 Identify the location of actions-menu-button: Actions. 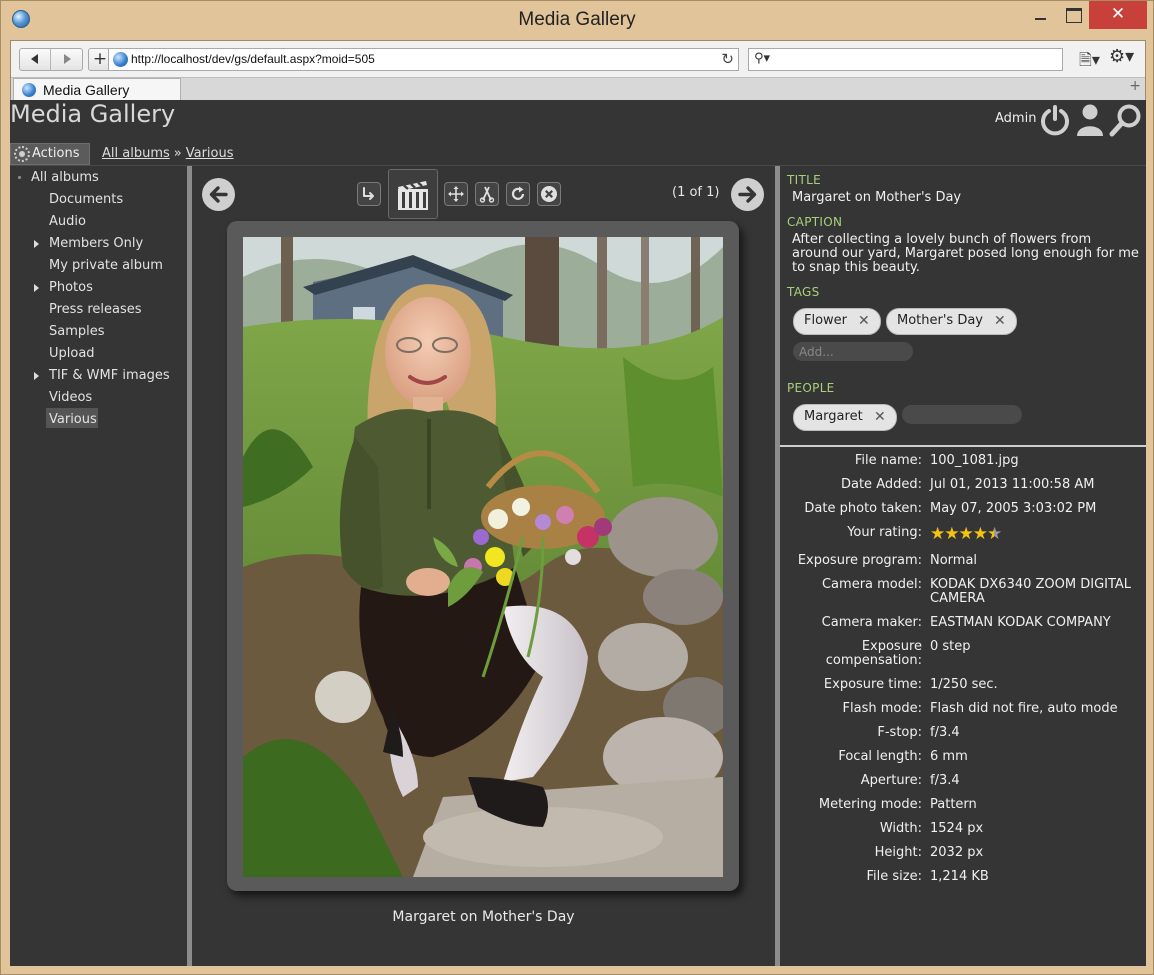
(50, 154).